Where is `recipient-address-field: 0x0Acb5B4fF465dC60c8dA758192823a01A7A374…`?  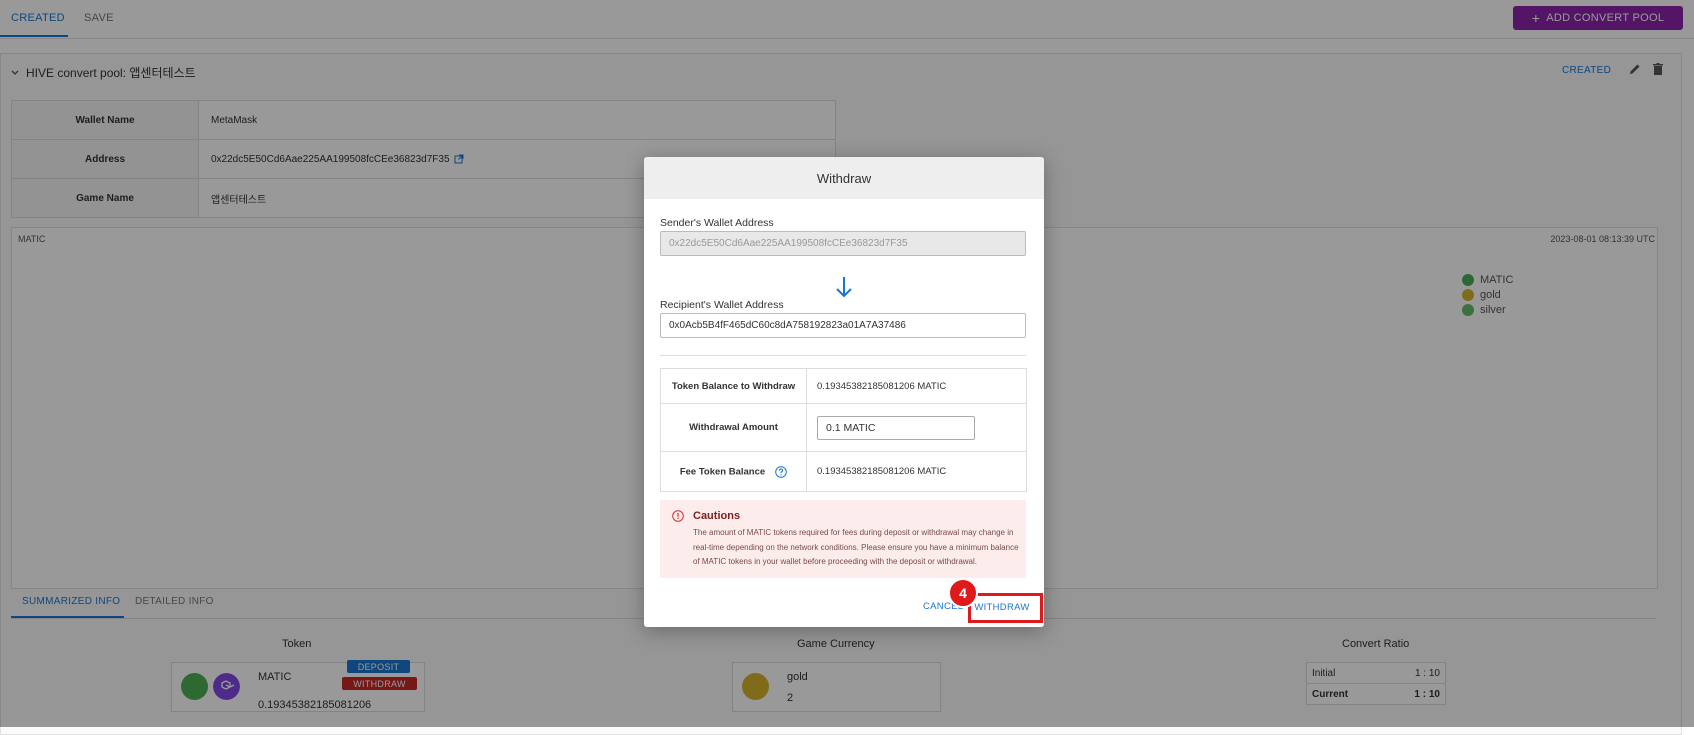 recipient-address-field: 0x0Acb5B4fF465dC60c8dA758192823a01A7A374… is located at coordinates (843, 325).